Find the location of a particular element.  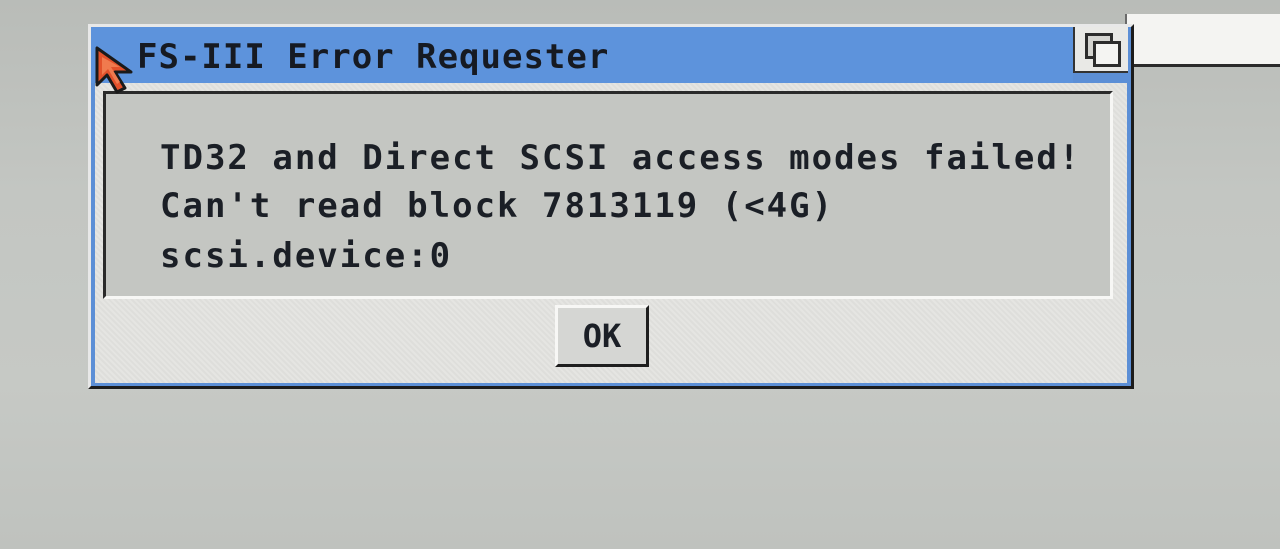

depth-gadget is located at coordinates (1100, 50).